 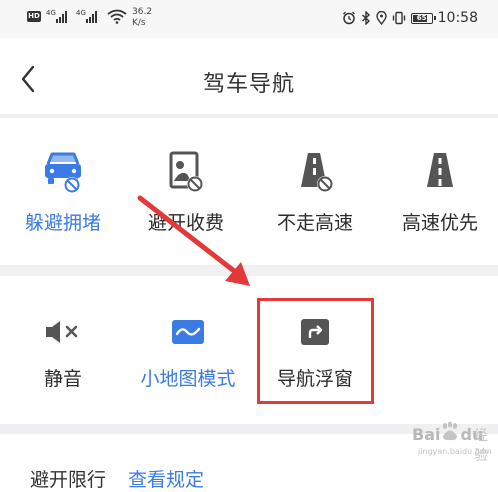 I want to click on option-mini-map: 小地图模式, so click(x=188, y=354).